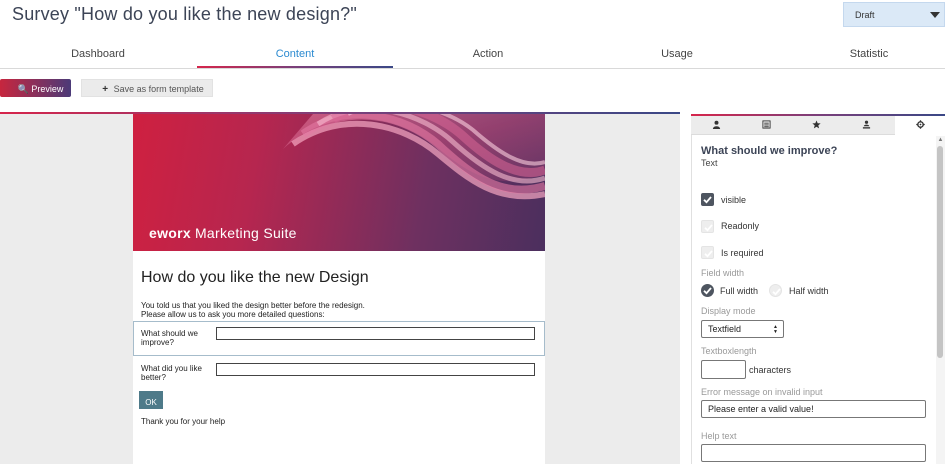 This screenshot has width=945, height=464. I want to click on brand-logo: eworx Marketing Suite, so click(223, 233).